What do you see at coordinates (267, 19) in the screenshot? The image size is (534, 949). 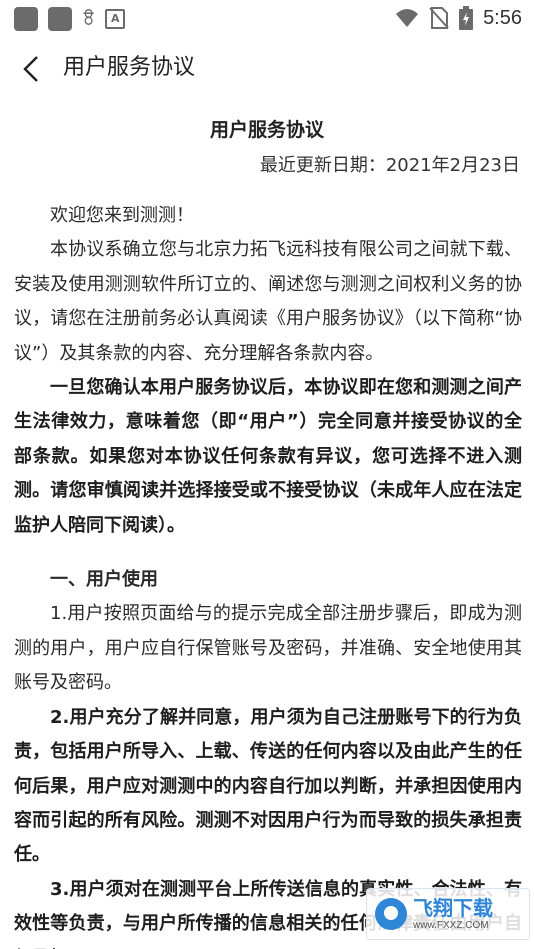 I see `status-bar: ꗉ A 5:56` at bounding box center [267, 19].